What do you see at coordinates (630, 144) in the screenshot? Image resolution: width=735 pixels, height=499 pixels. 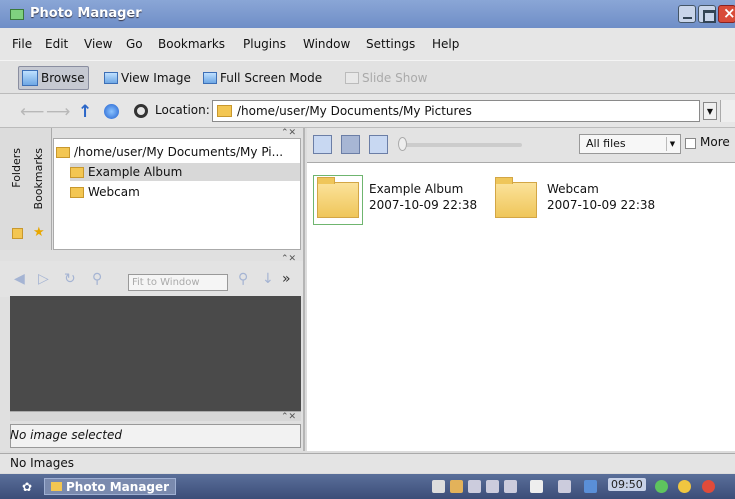 I see `file-filter-select: All files ▼` at bounding box center [630, 144].